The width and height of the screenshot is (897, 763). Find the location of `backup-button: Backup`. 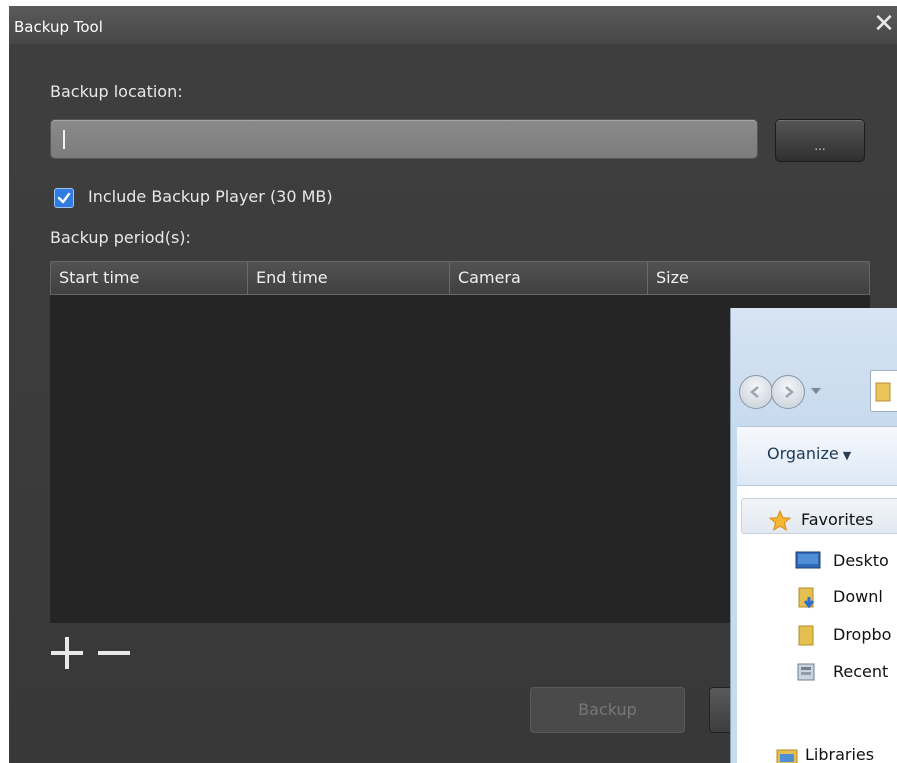

backup-button: Backup is located at coordinates (607, 710).